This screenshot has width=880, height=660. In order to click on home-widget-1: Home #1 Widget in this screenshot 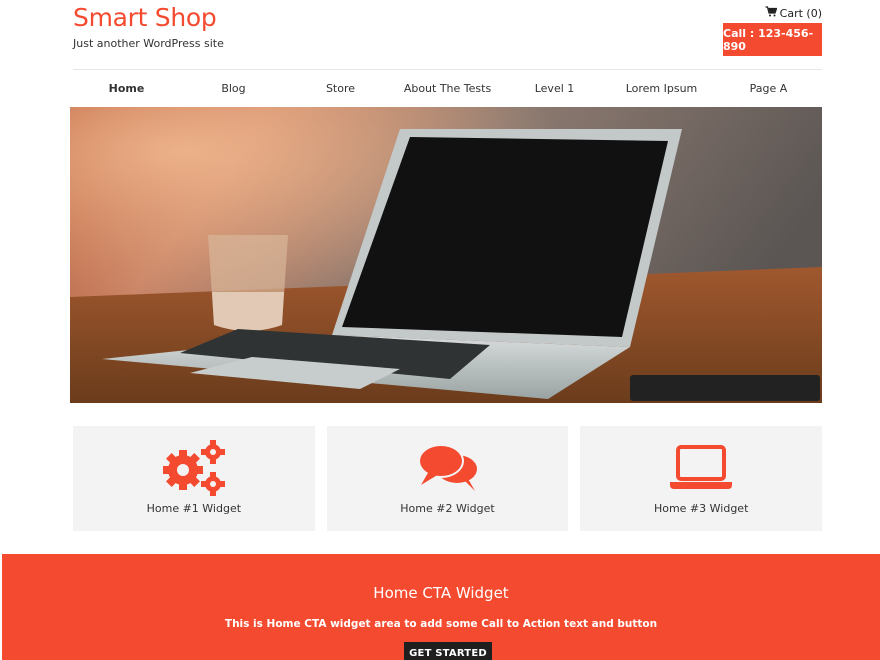, I will do `click(194, 478)`.